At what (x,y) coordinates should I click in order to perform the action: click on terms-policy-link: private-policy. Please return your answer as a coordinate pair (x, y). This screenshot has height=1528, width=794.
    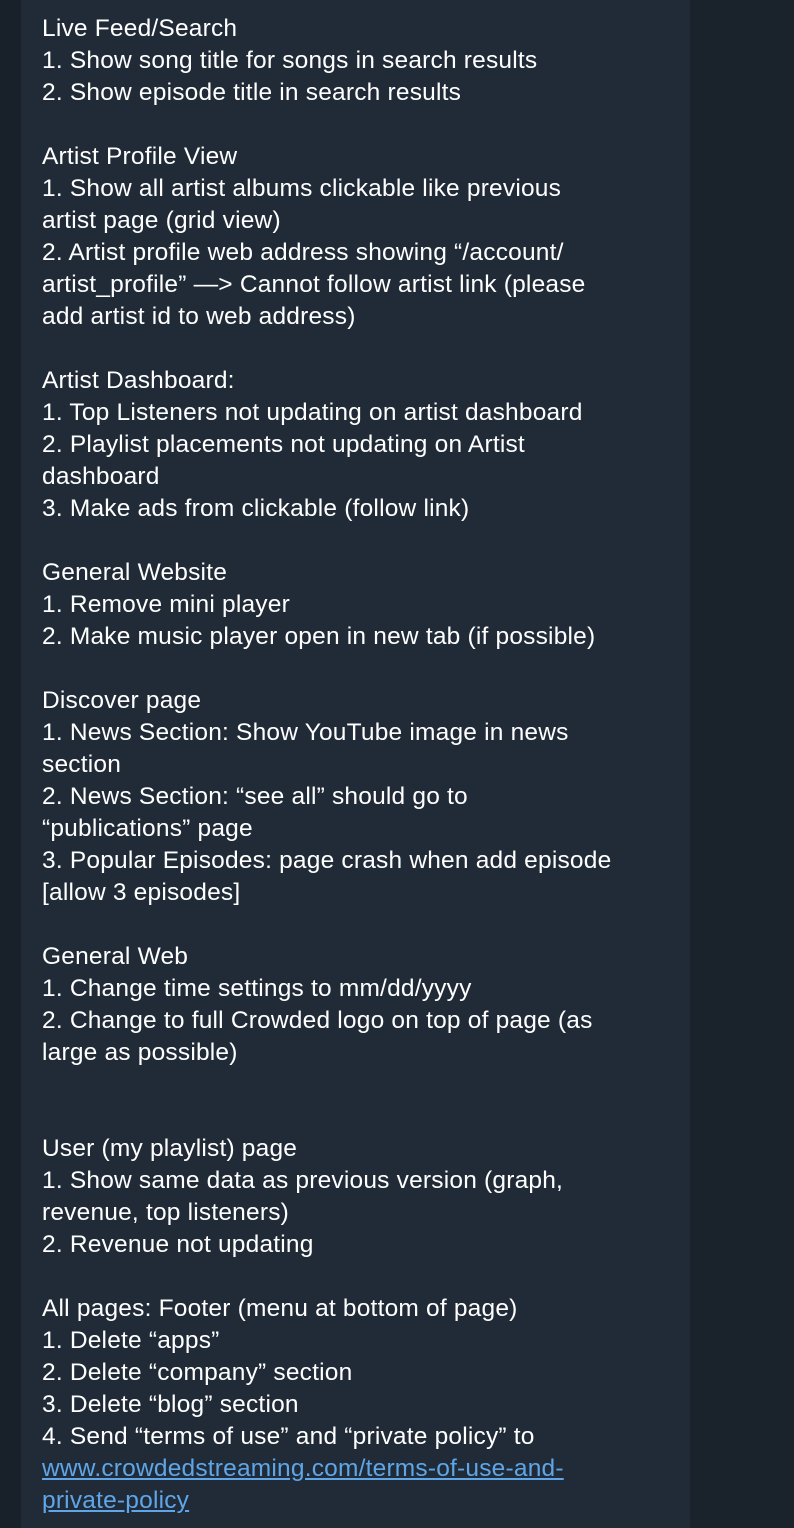
    Looking at the image, I should click on (115, 1500).